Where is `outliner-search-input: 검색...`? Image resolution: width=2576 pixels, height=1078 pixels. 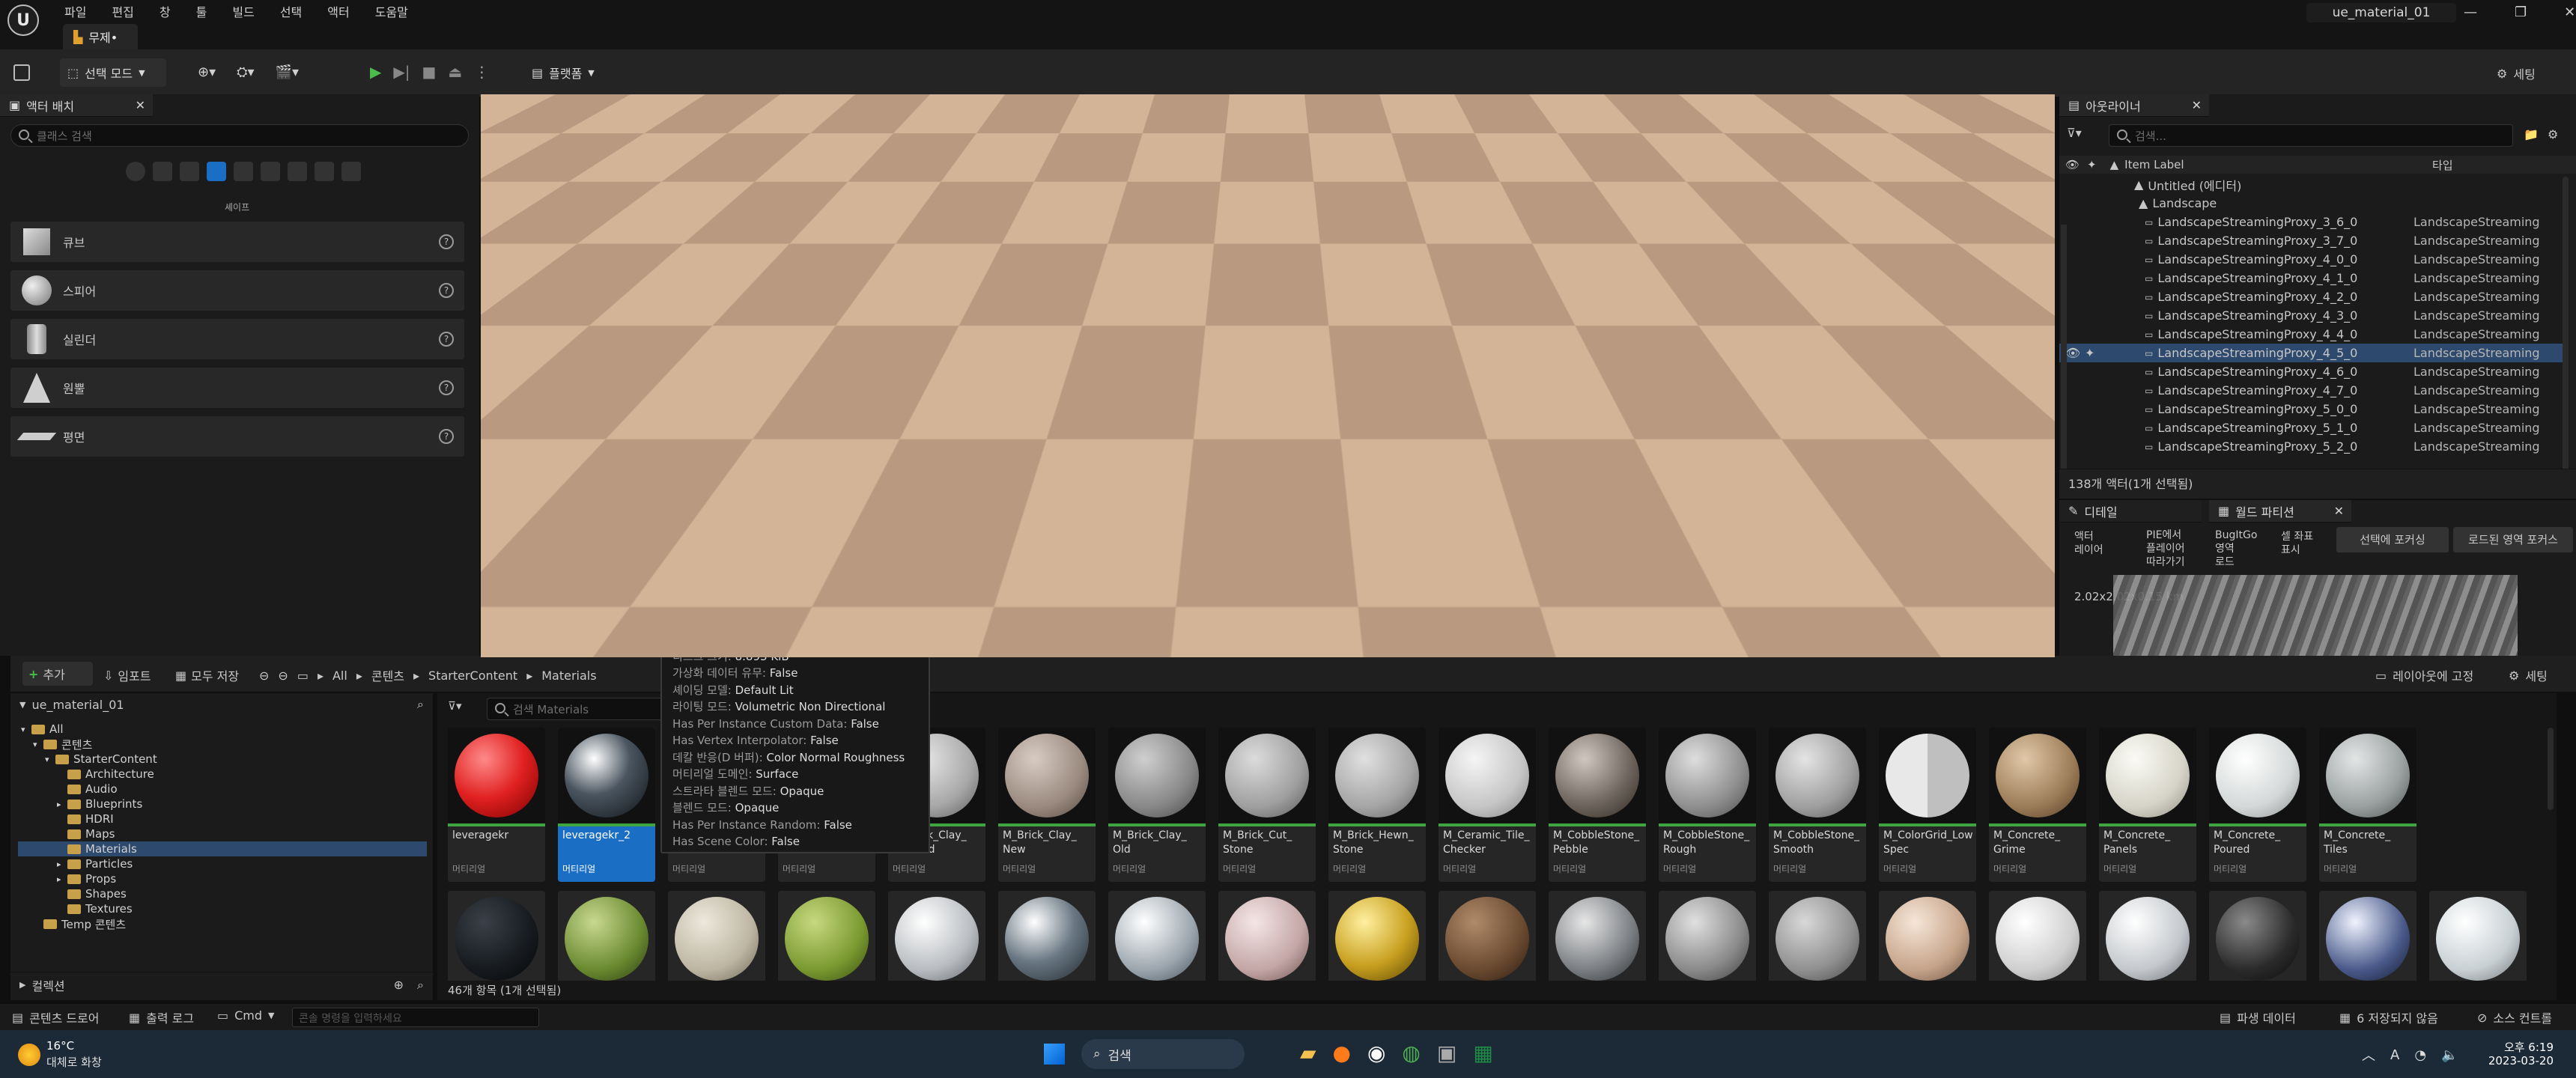
outliner-search-input: 검색... is located at coordinates (2311, 135).